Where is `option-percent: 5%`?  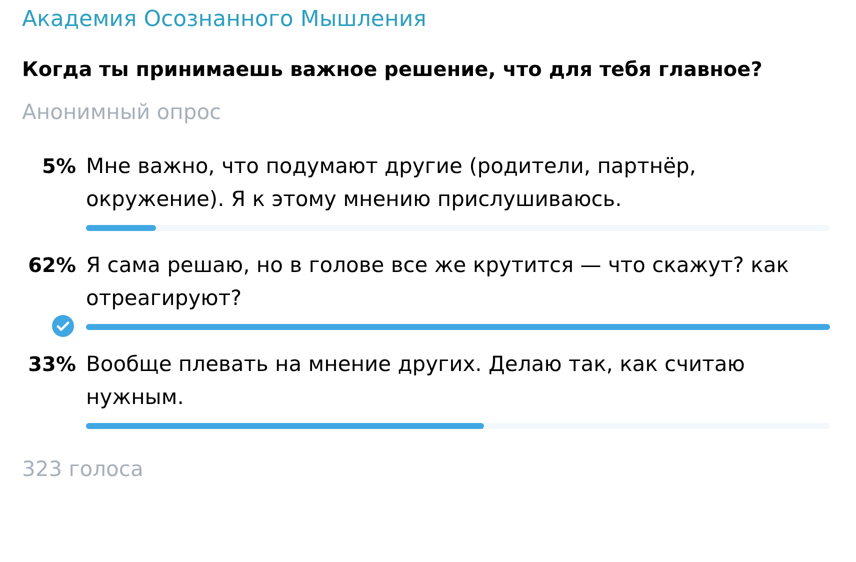 option-percent: 5% is located at coordinates (58, 166).